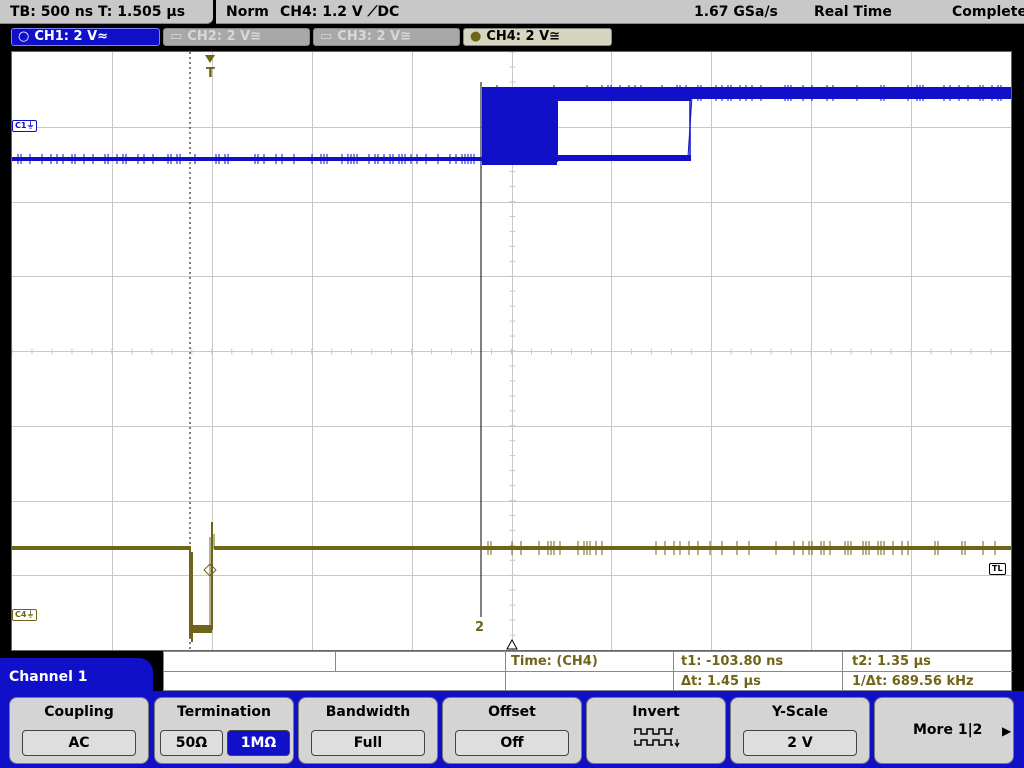 The height and width of the screenshot is (768, 1024). What do you see at coordinates (800, 743) in the screenshot?
I see `y-scale-value: 2 V` at bounding box center [800, 743].